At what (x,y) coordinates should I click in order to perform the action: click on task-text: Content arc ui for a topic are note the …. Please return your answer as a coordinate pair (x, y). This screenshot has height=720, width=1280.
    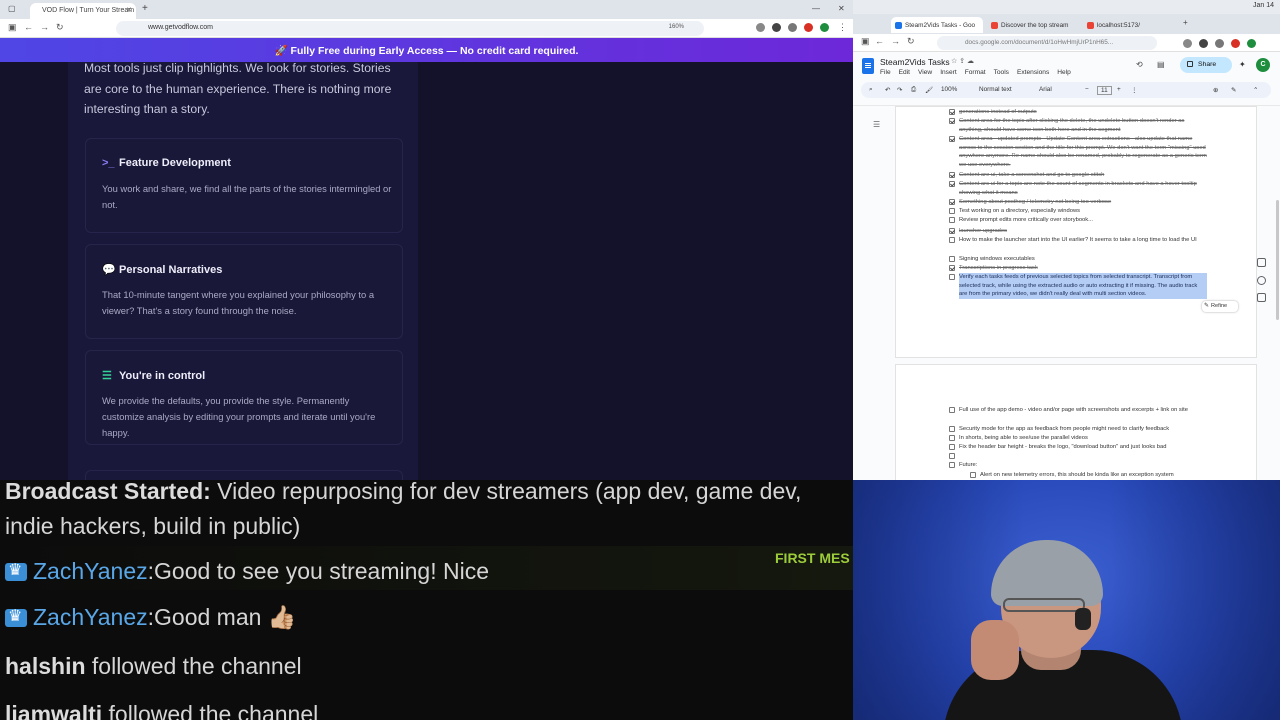
    Looking at the image, I should click on (1083, 188).